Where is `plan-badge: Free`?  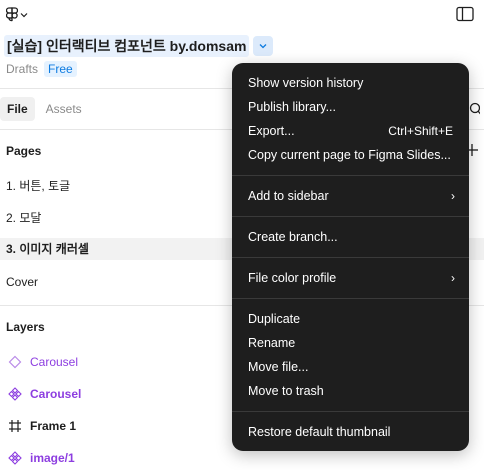 plan-badge: Free is located at coordinates (60, 69).